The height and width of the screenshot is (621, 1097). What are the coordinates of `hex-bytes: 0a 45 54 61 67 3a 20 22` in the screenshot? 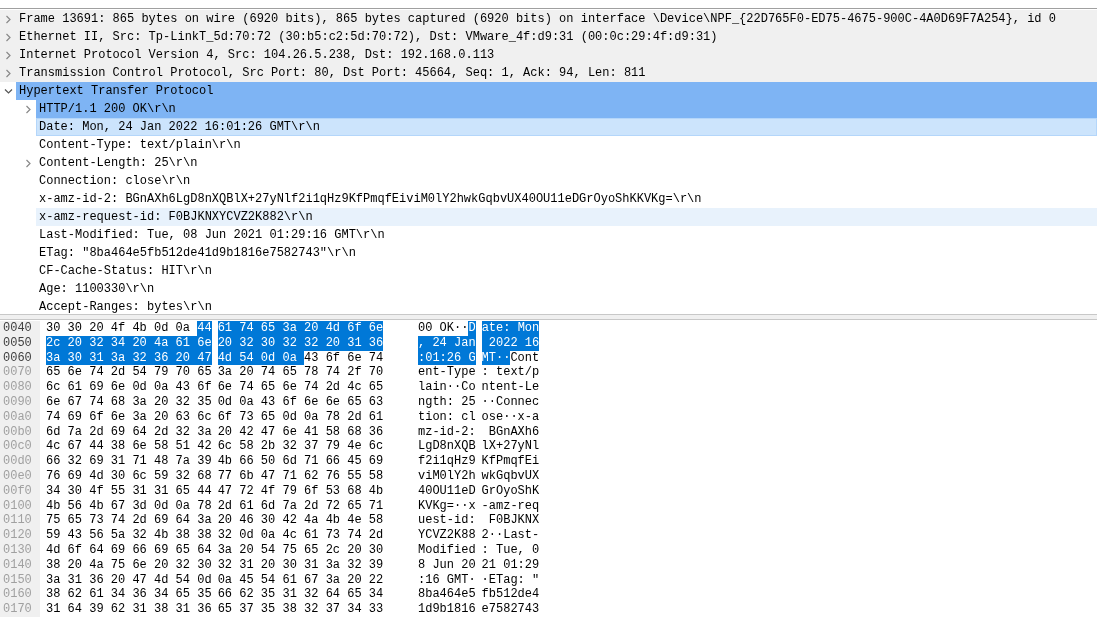 It's located at (300, 580).